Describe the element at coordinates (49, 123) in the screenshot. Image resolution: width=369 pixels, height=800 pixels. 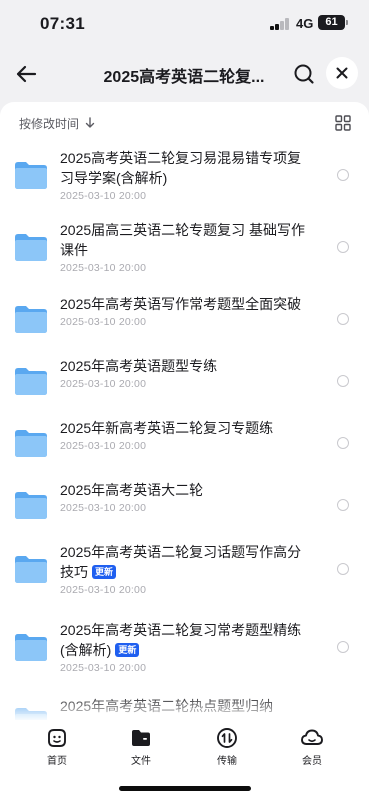
I see `sort-label: 按修改时间` at that location.